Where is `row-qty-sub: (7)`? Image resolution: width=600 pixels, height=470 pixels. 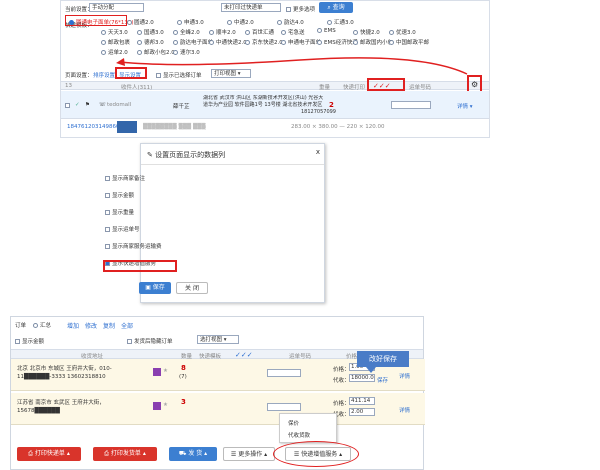 row-qty-sub: (7) is located at coordinates (183, 377).